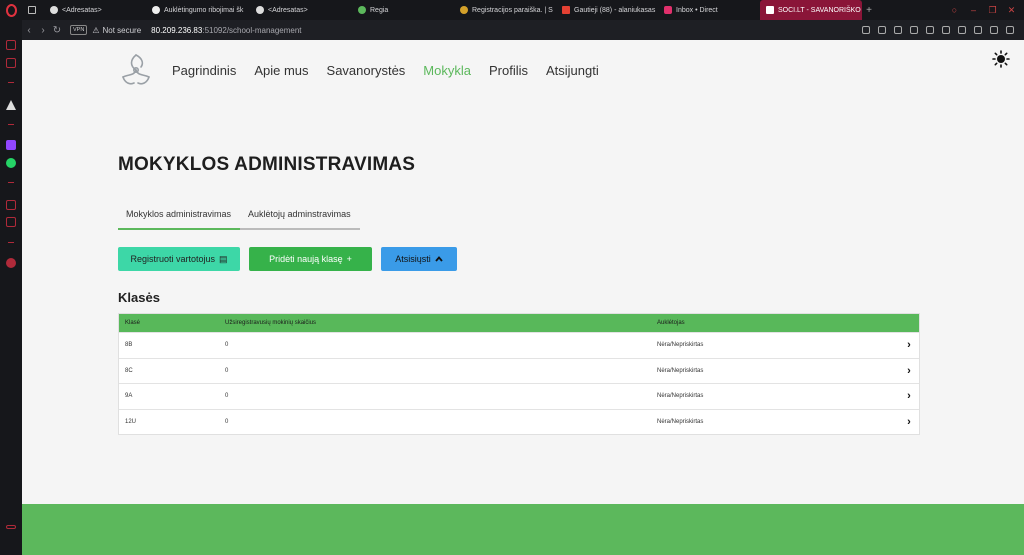 The height and width of the screenshot is (555, 1024). I want to click on header-teacher: Auklėtojas, so click(671, 323).